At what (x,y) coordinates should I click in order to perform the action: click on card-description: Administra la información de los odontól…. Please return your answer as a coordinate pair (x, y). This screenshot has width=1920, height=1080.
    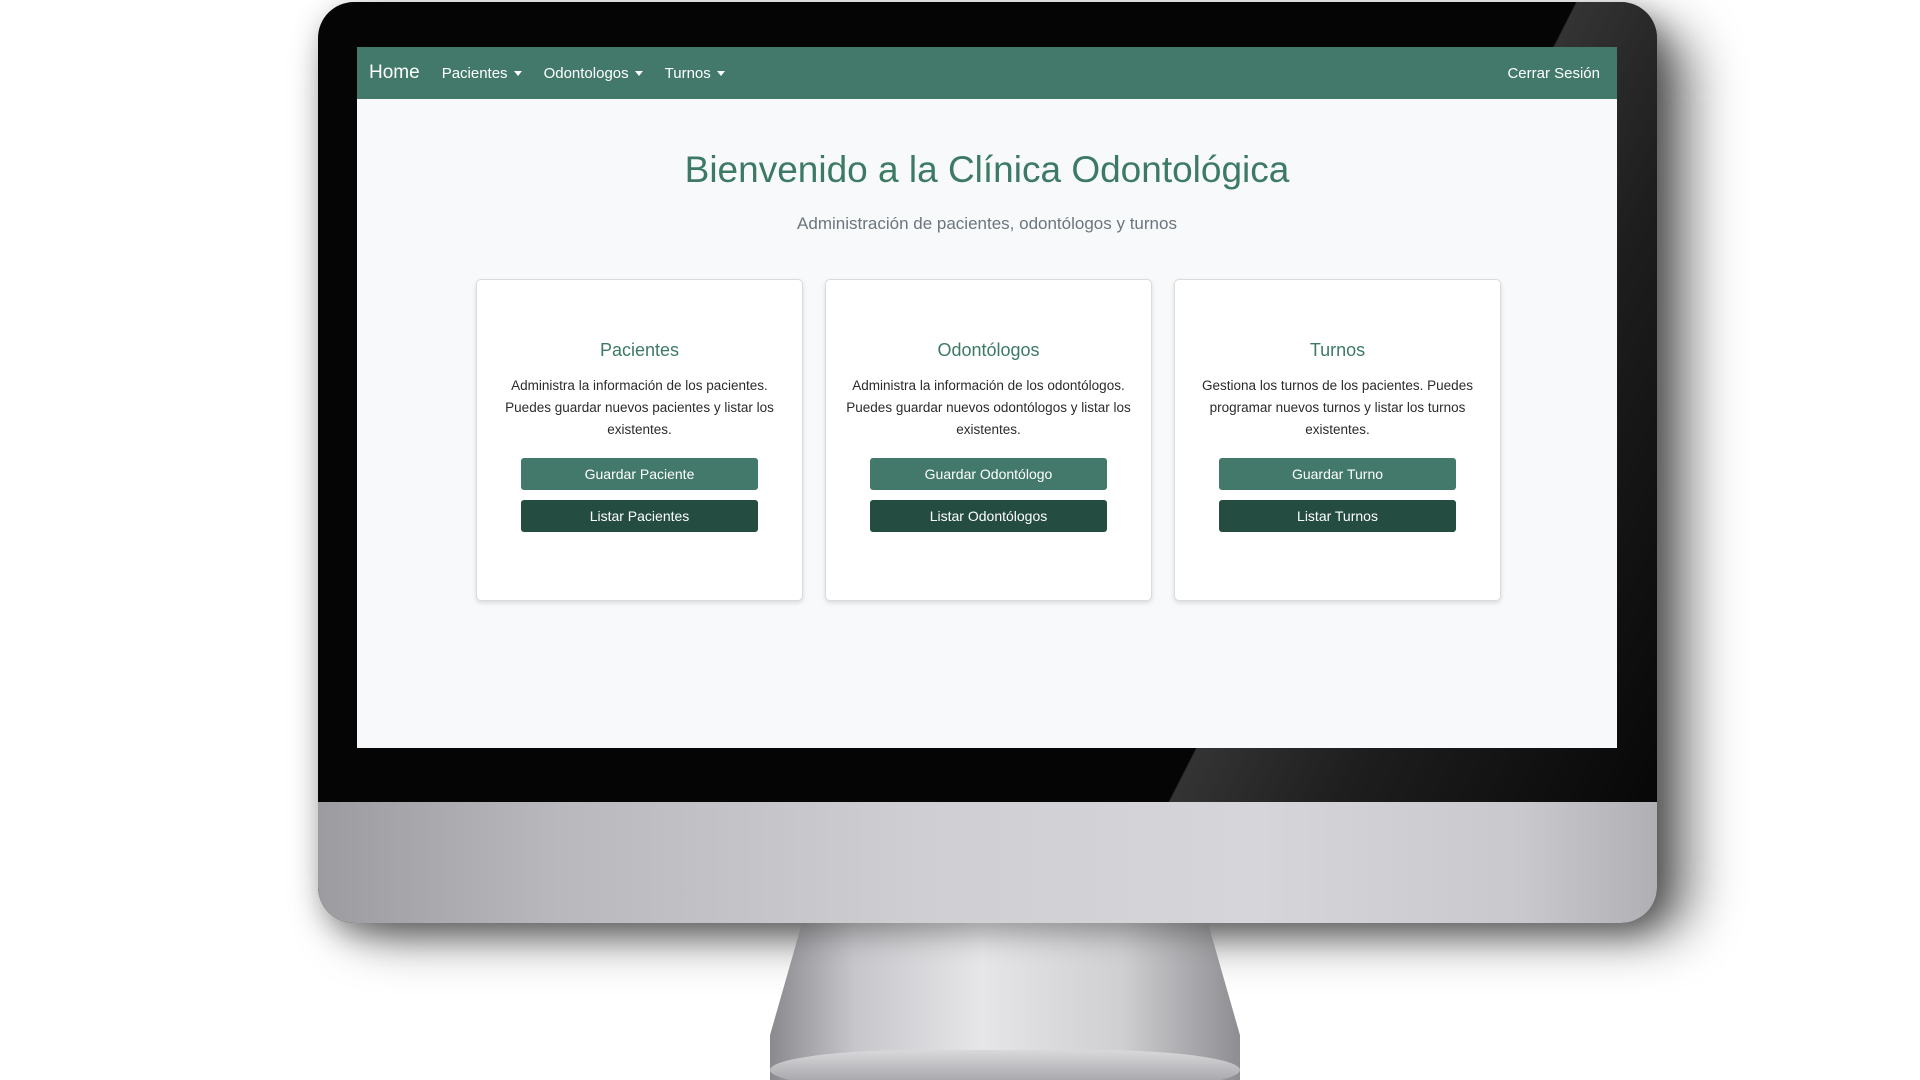
    Looking at the image, I should click on (988, 407).